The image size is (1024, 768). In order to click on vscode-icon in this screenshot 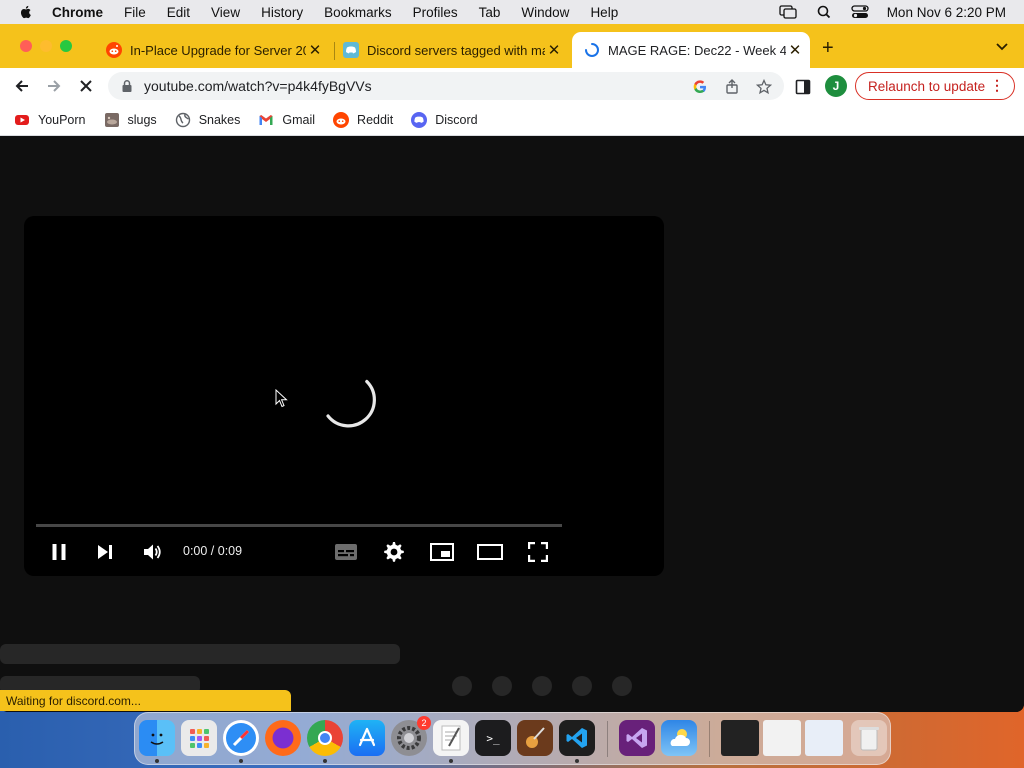, I will do `click(577, 738)`.